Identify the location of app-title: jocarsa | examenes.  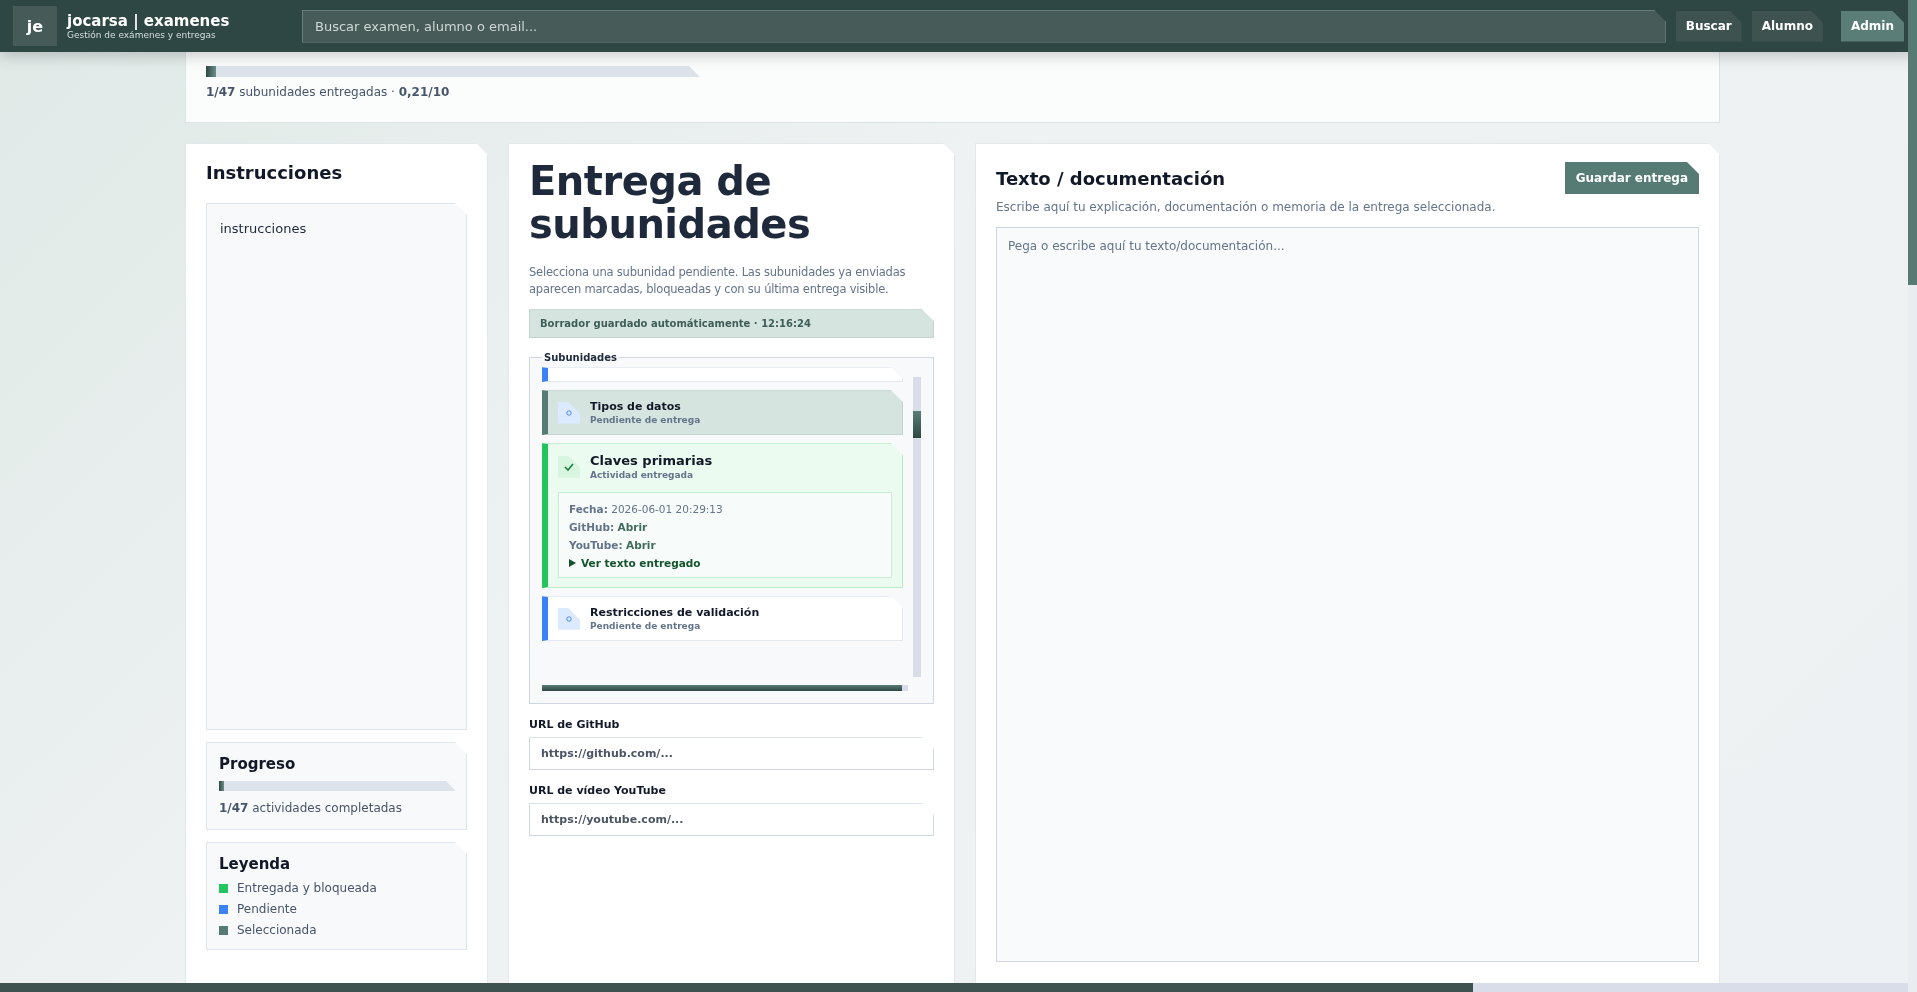
(149, 21).